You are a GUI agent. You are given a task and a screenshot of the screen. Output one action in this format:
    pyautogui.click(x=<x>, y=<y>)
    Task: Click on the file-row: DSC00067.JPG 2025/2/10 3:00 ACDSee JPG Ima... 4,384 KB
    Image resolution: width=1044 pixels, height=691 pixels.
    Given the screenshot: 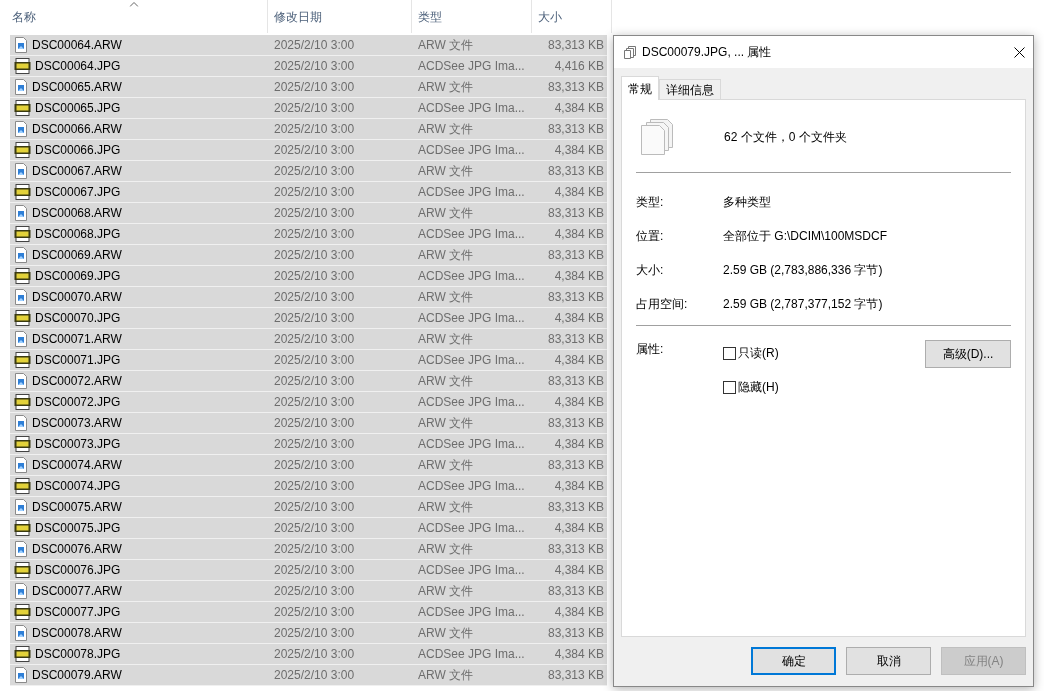 What is the action you would take?
    pyautogui.click(x=308, y=192)
    